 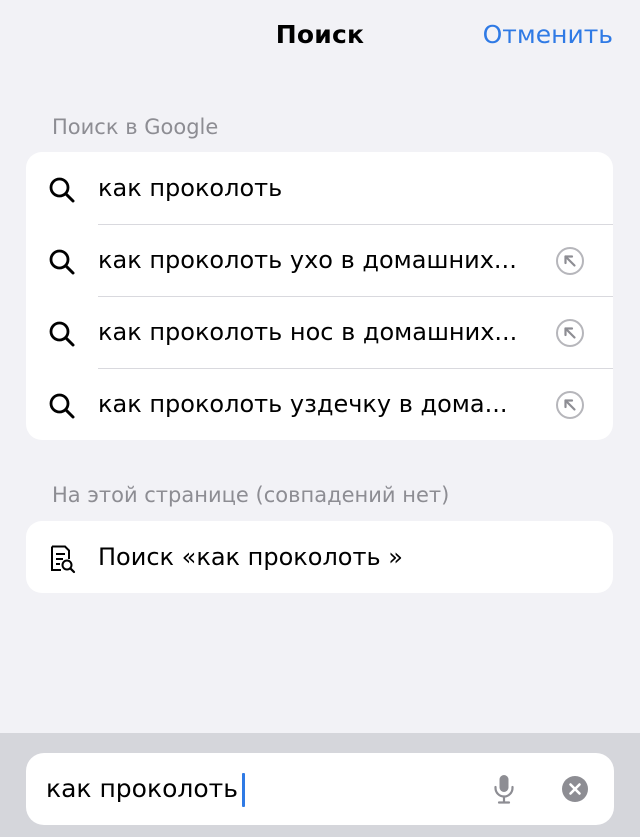 I want to click on search-input-value: как проколоть, so click(x=145, y=789).